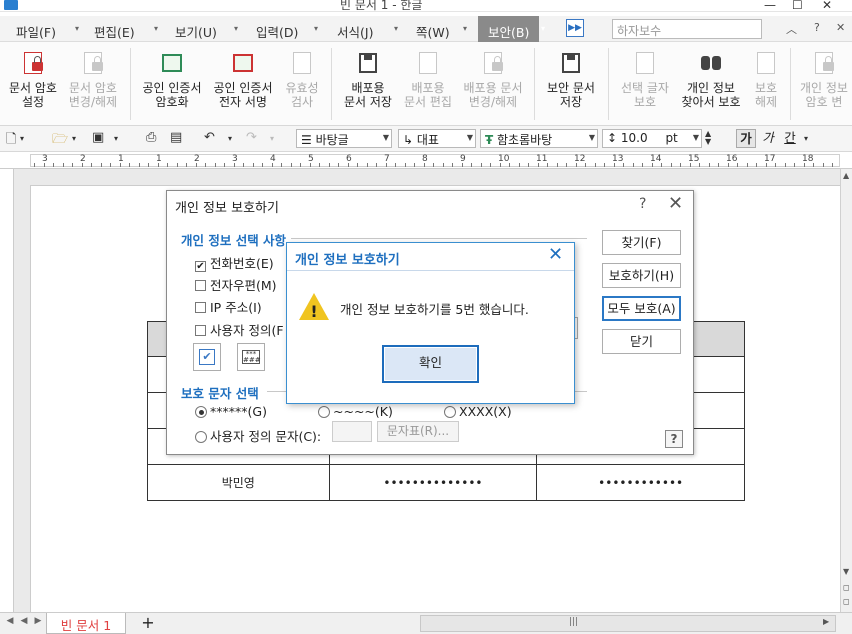 This screenshot has width=852, height=634. Describe the element at coordinates (228, 306) in the screenshot. I see `ip-checkbox: IP 주소(I)` at that location.